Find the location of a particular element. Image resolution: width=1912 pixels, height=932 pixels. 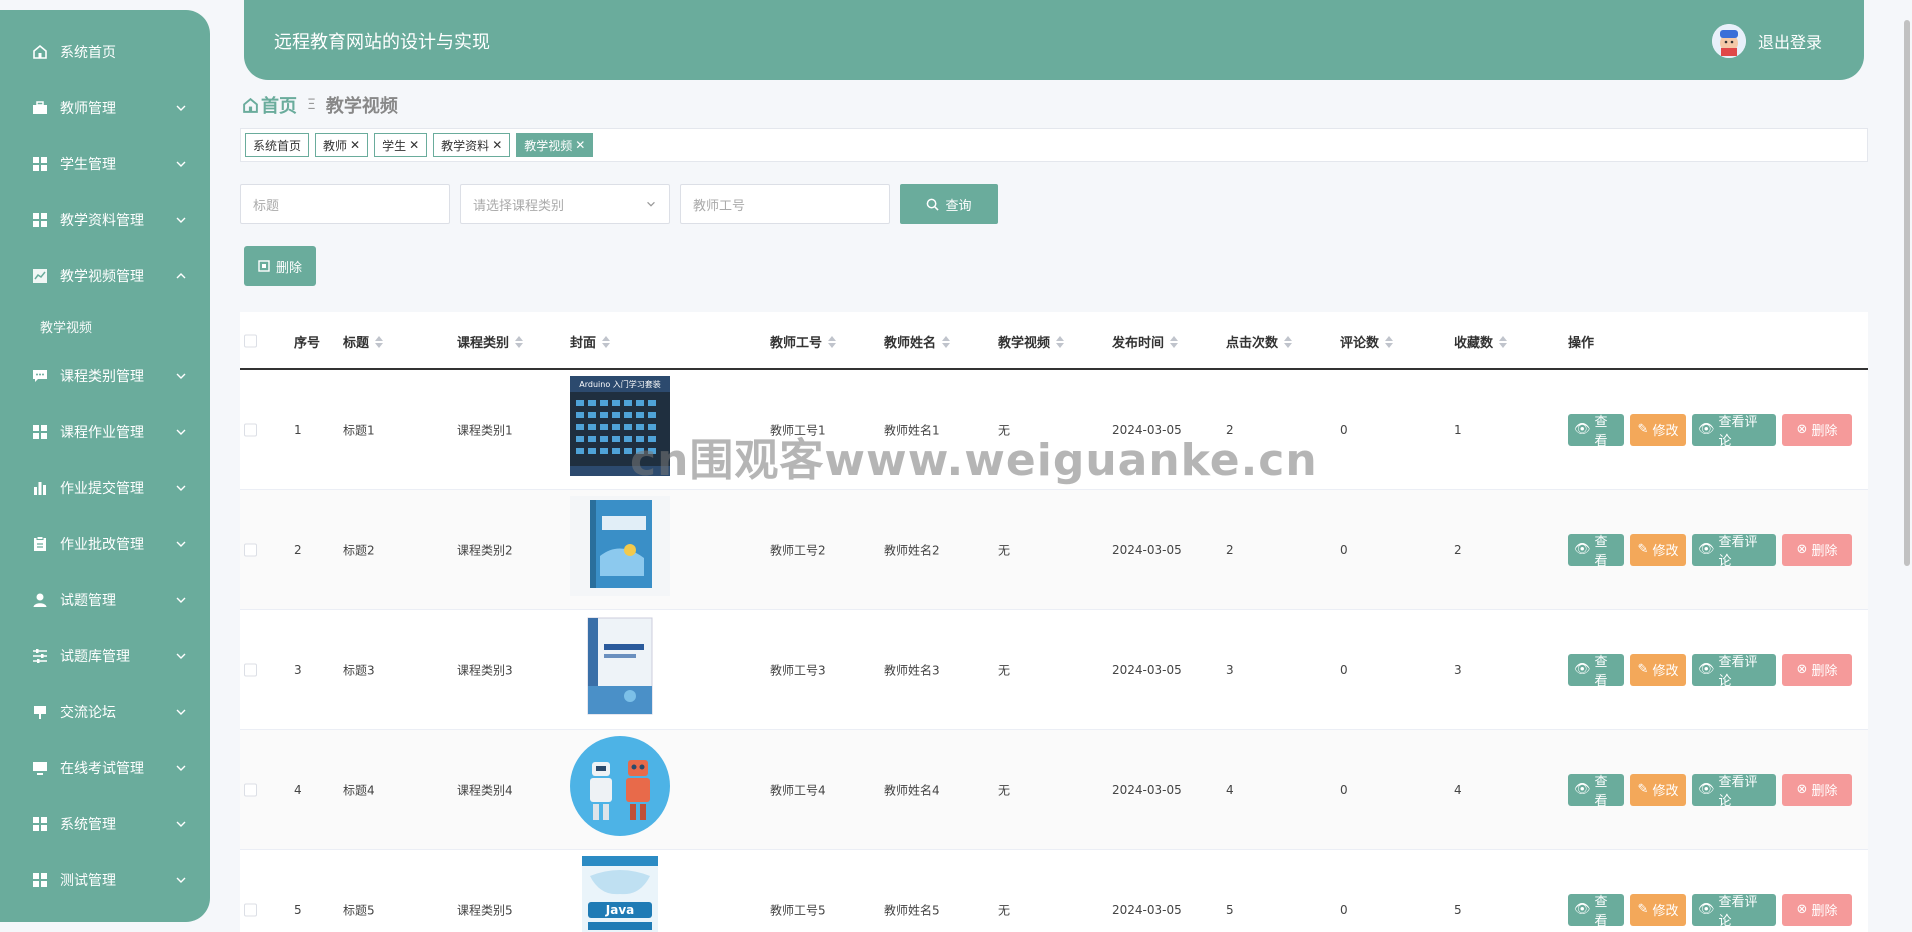

sidebar-item-course-categories: 课程类别管理 is located at coordinates (105, 376).